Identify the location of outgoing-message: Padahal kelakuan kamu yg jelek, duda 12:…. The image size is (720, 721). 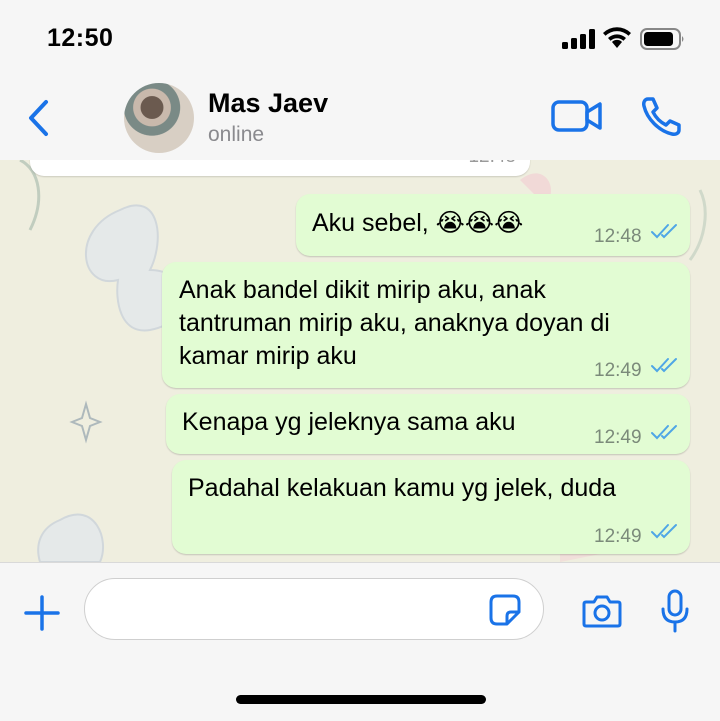
(431, 507).